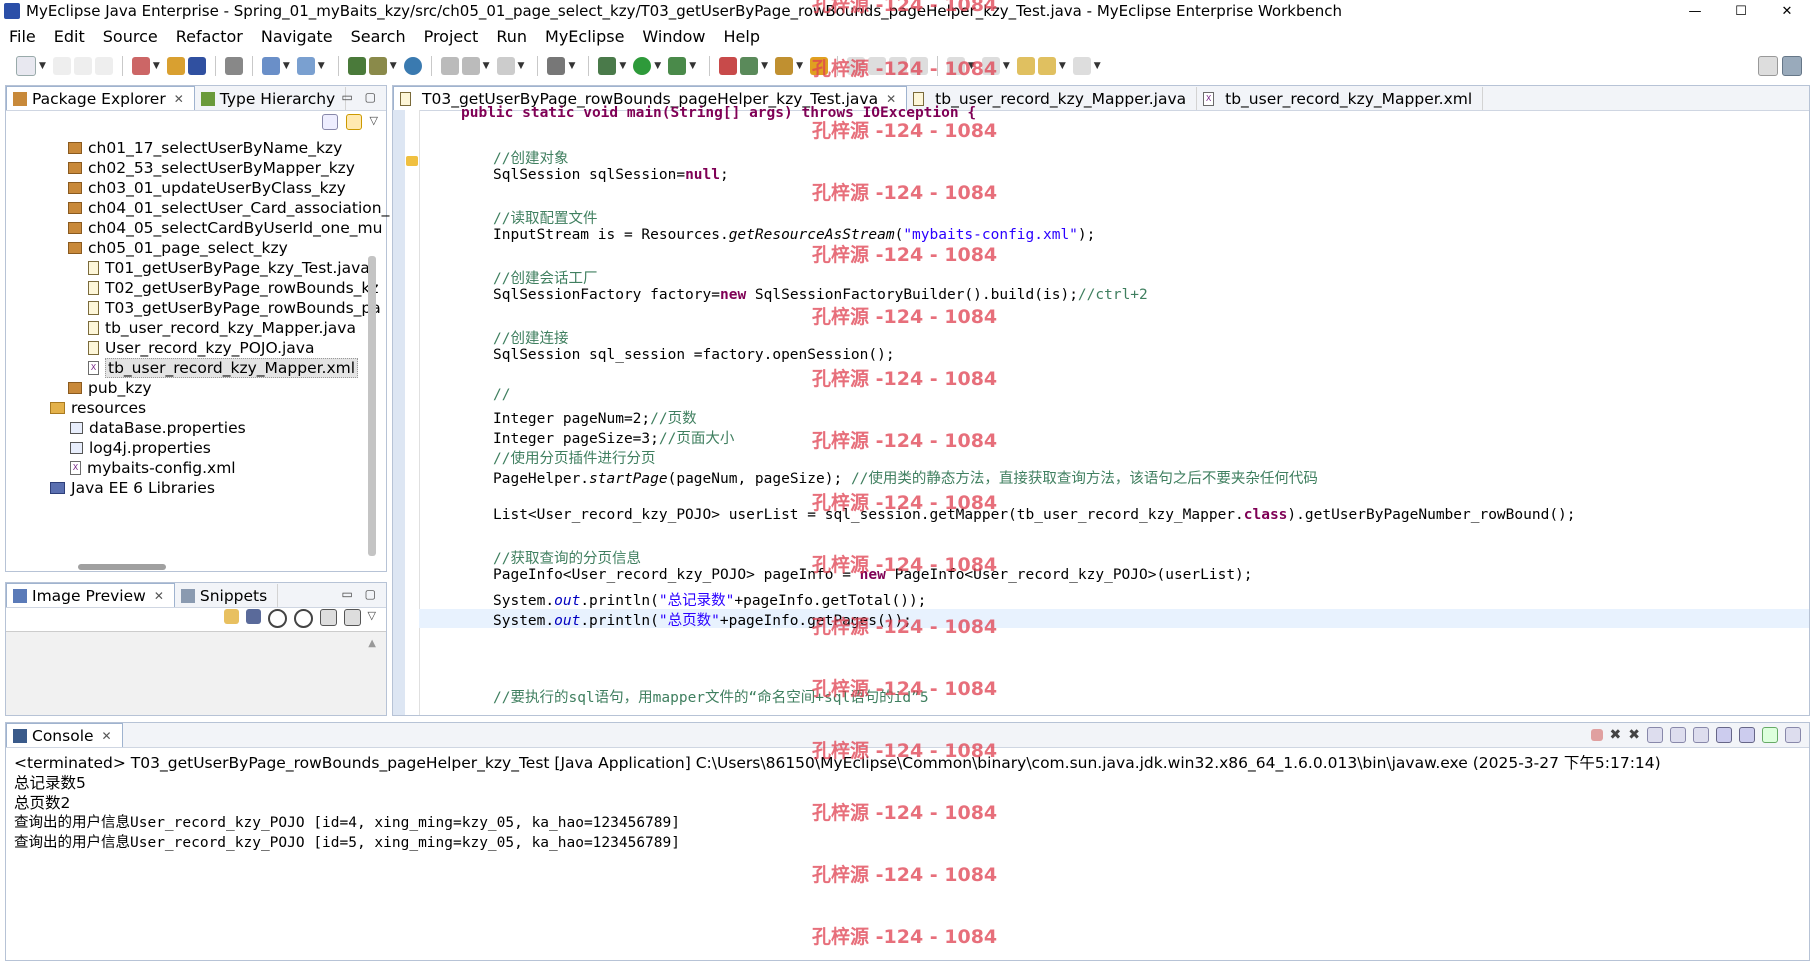  I want to click on tree-item: pub_kzy, so click(110, 388).